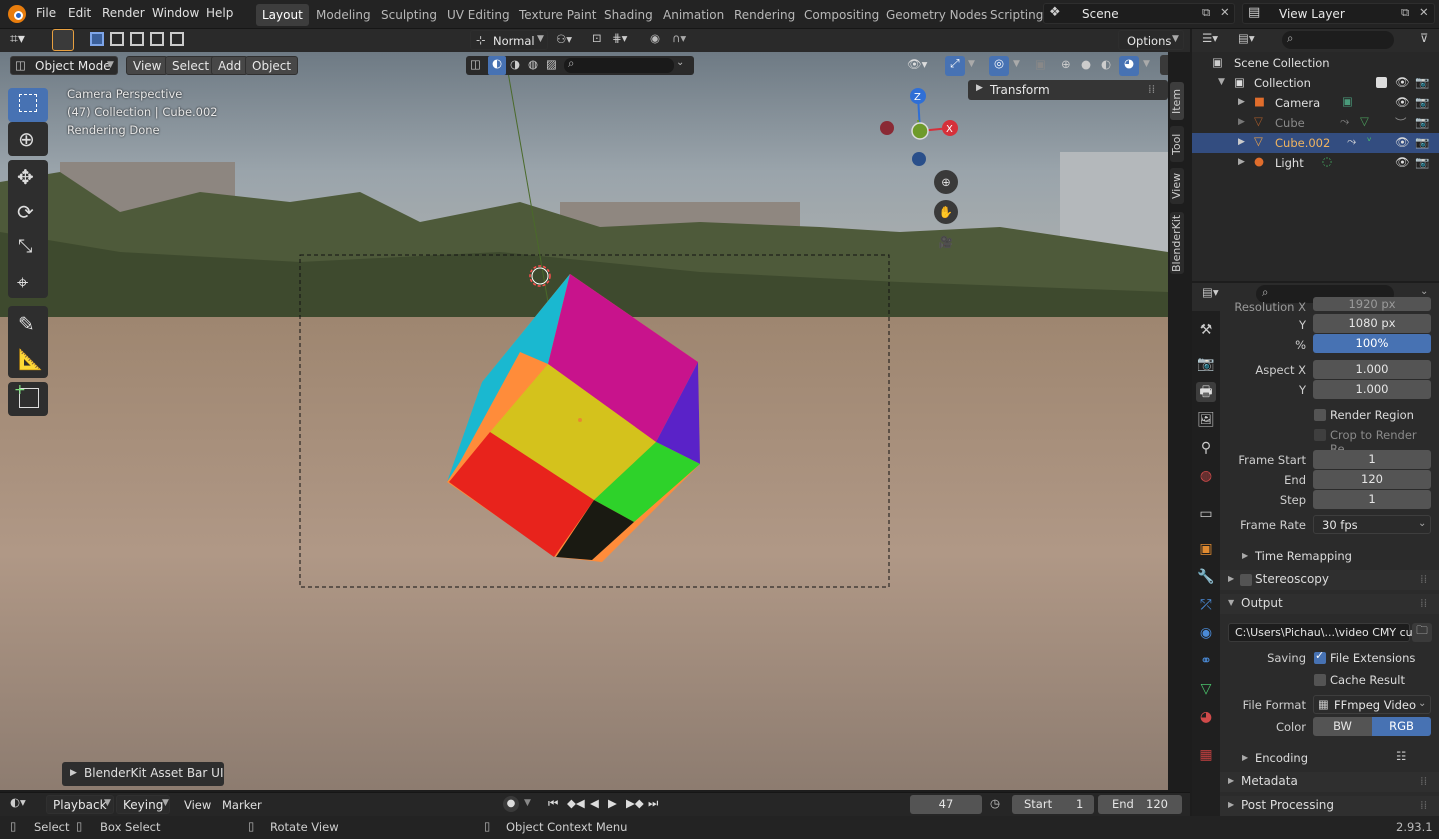 Image resolution: width=1439 pixels, height=839 pixels. I want to click on options-dropdown: Options ▼, so click(1151, 40).